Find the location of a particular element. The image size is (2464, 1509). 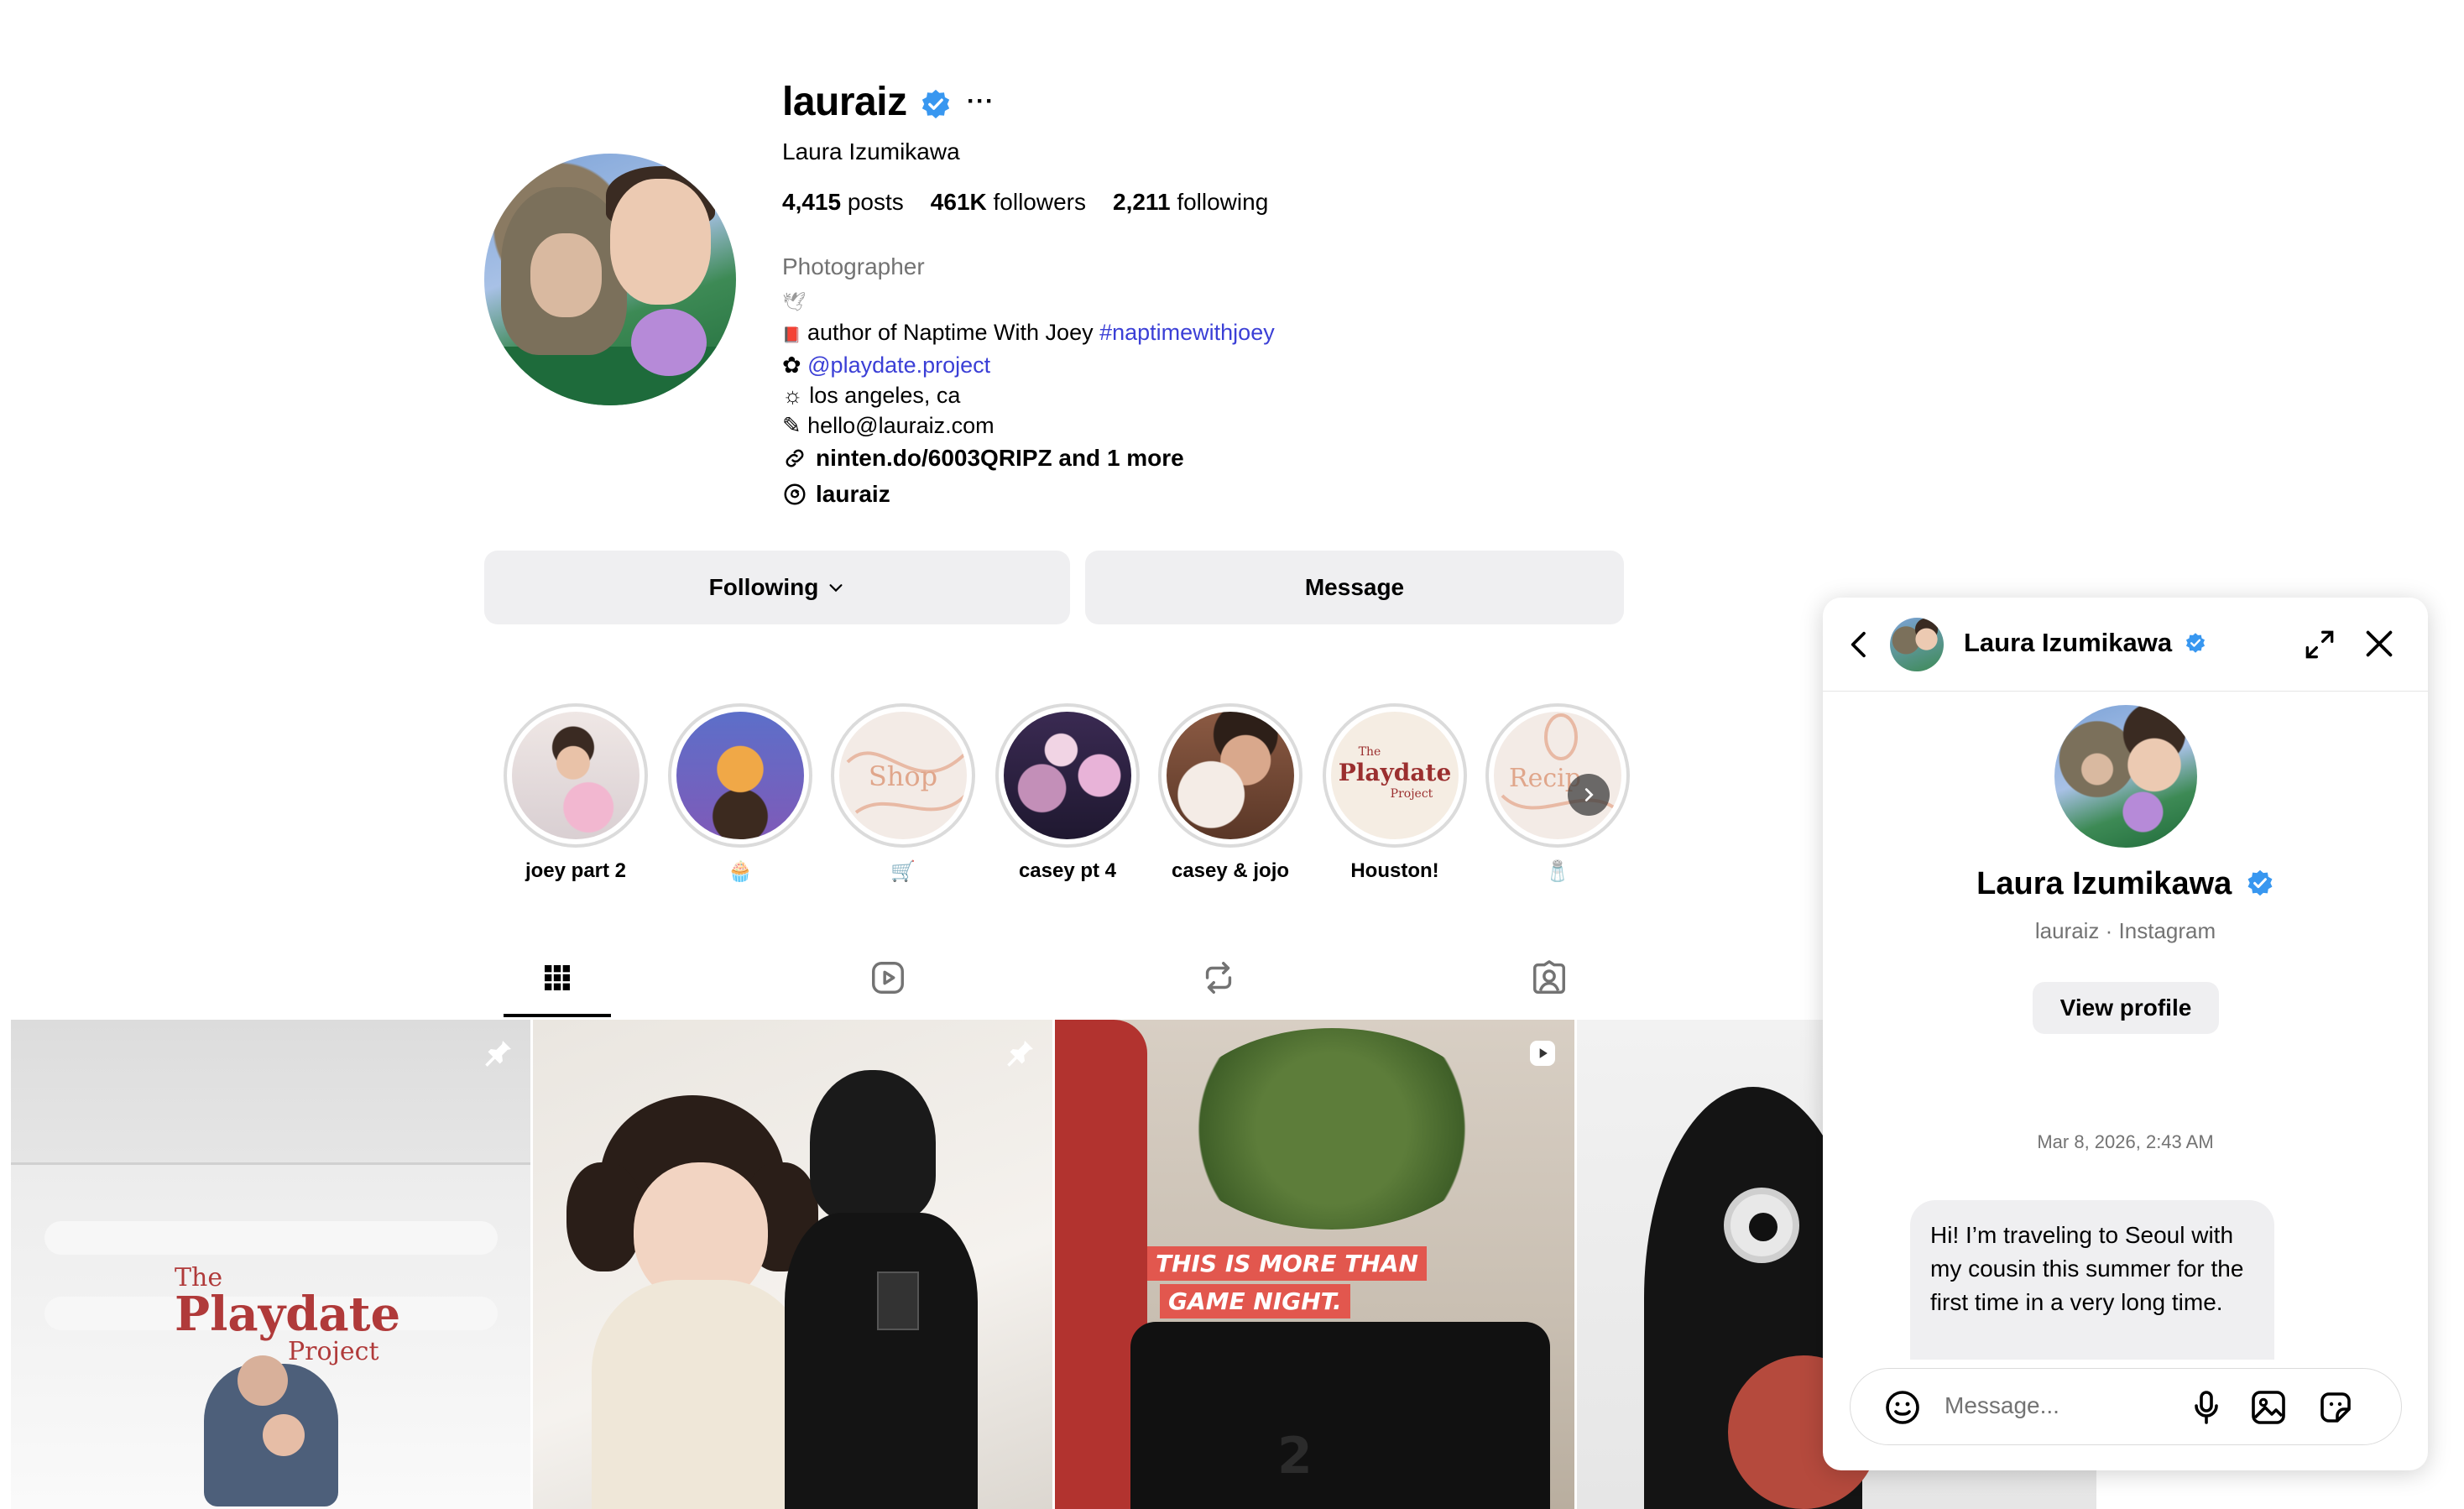

chat-contact-subtitle: lauraiz · Instagram is located at coordinates (2125, 930).